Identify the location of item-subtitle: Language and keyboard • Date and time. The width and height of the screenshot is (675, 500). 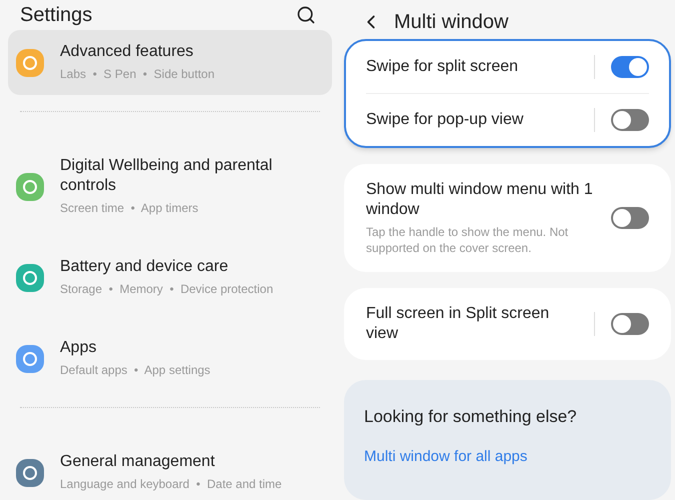
(171, 484).